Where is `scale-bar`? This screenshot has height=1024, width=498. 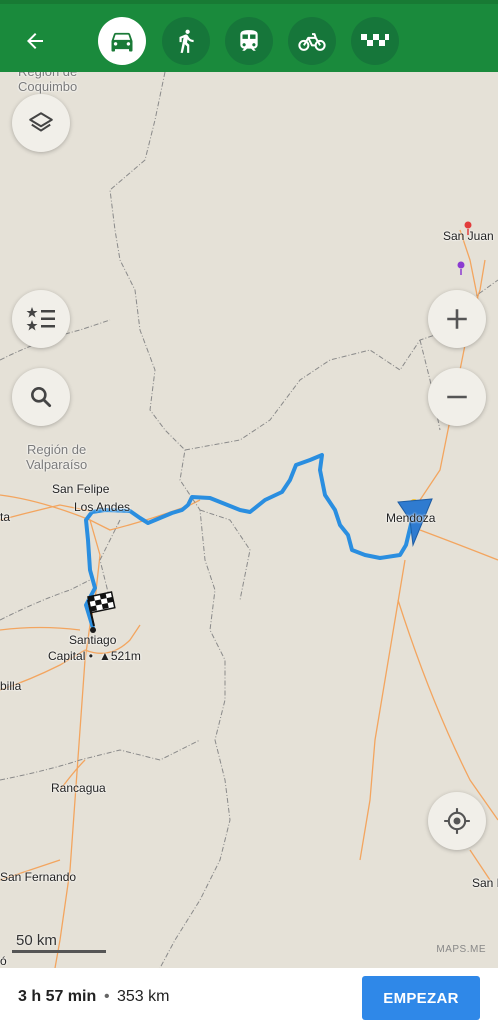
scale-bar is located at coordinates (59, 951).